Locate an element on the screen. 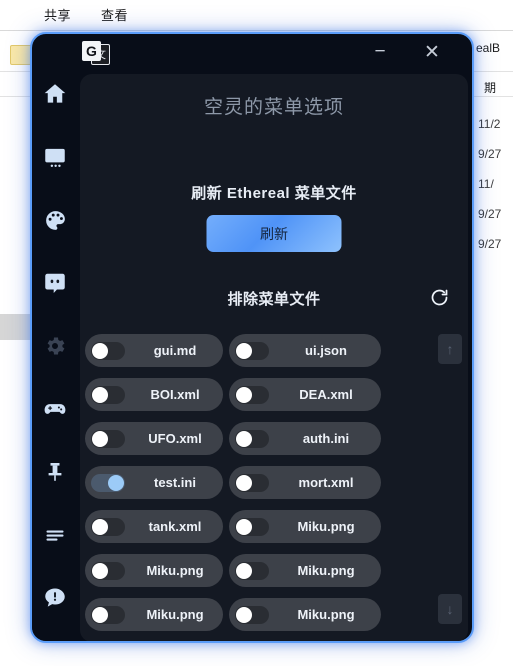 The width and height of the screenshot is (513, 666). google-translate-icon: 文 G is located at coordinates (96, 54).